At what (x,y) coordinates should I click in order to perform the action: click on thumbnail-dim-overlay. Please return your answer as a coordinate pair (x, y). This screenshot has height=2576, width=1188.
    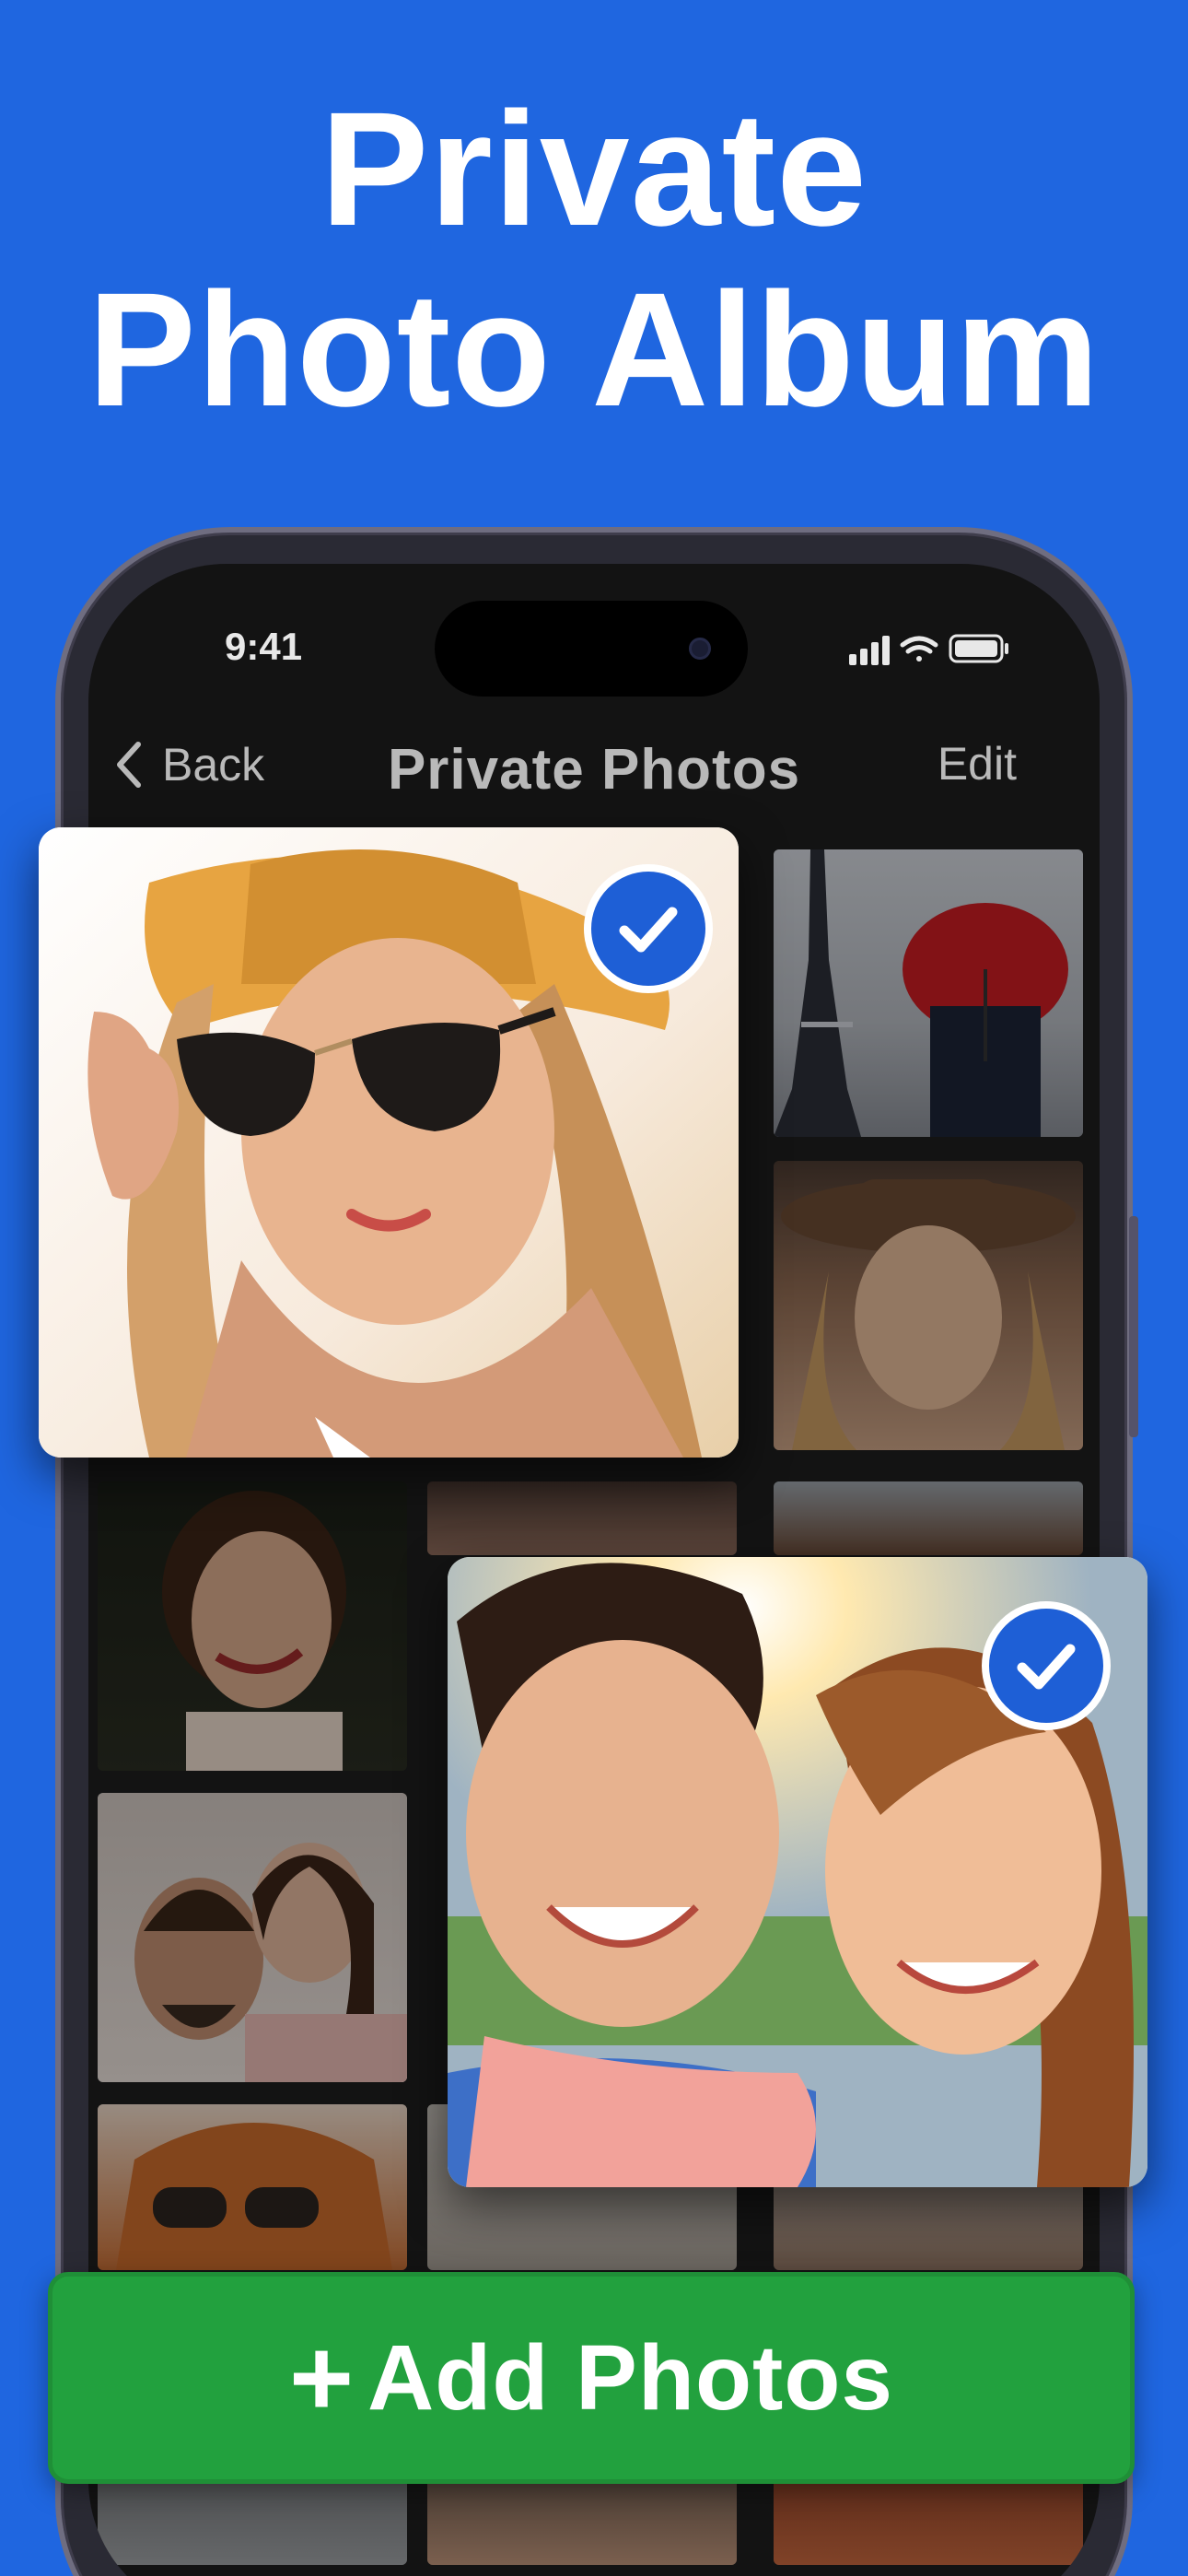
    Looking at the image, I should click on (928, 993).